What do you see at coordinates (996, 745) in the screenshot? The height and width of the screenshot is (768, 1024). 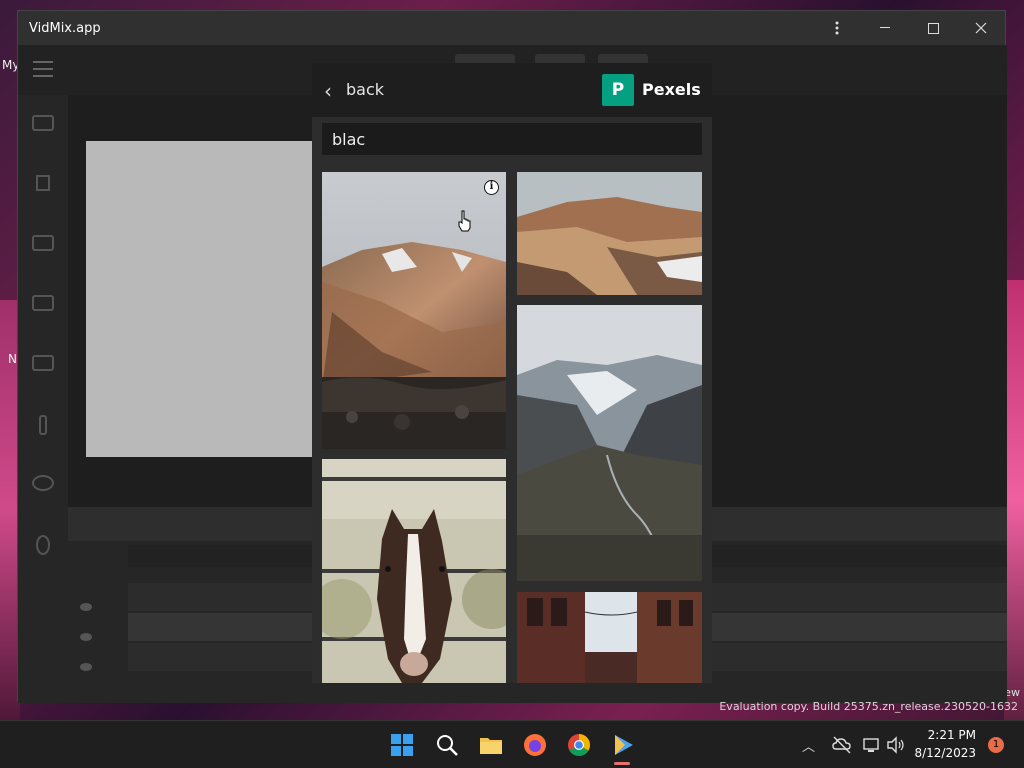 I see `notification-badge: 1` at bounding box center [996, 745].